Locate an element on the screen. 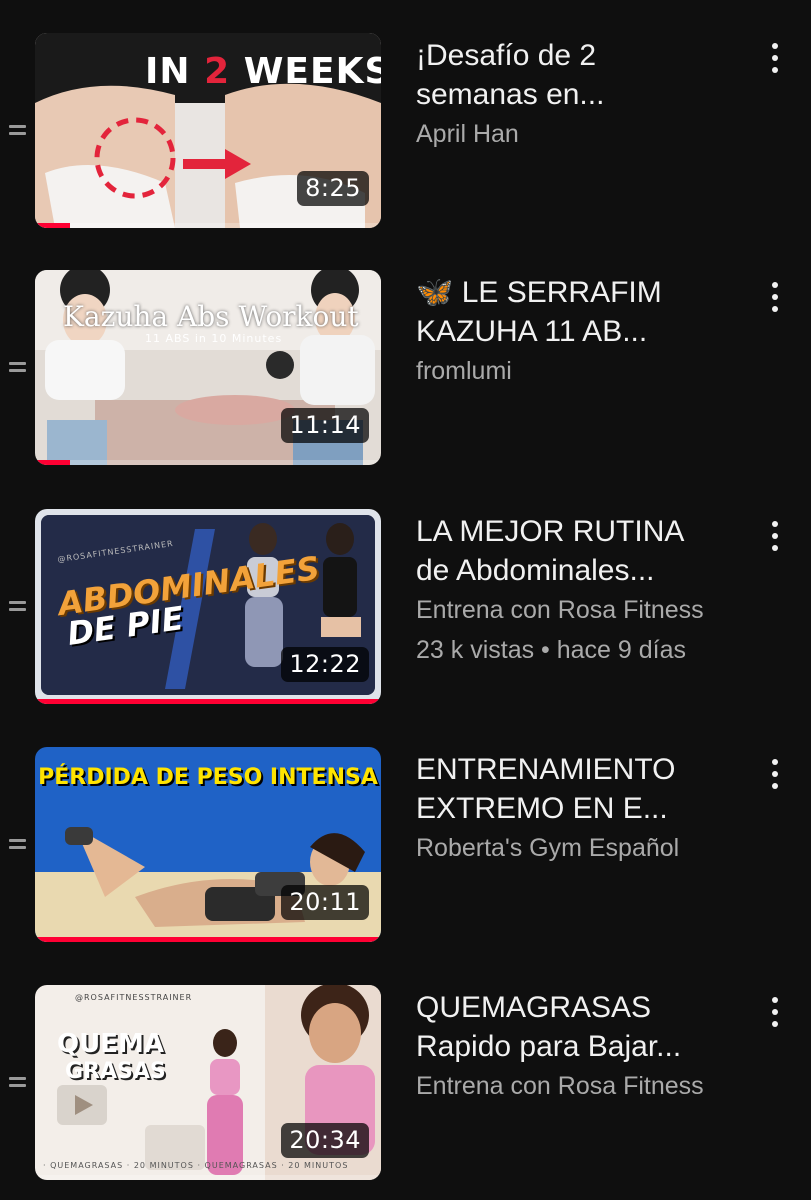 The height and width of the screenshot is (1200, 811). video-thumbnail: IN 2 WEEKS 8:25 is located at coordinates (208, 130).